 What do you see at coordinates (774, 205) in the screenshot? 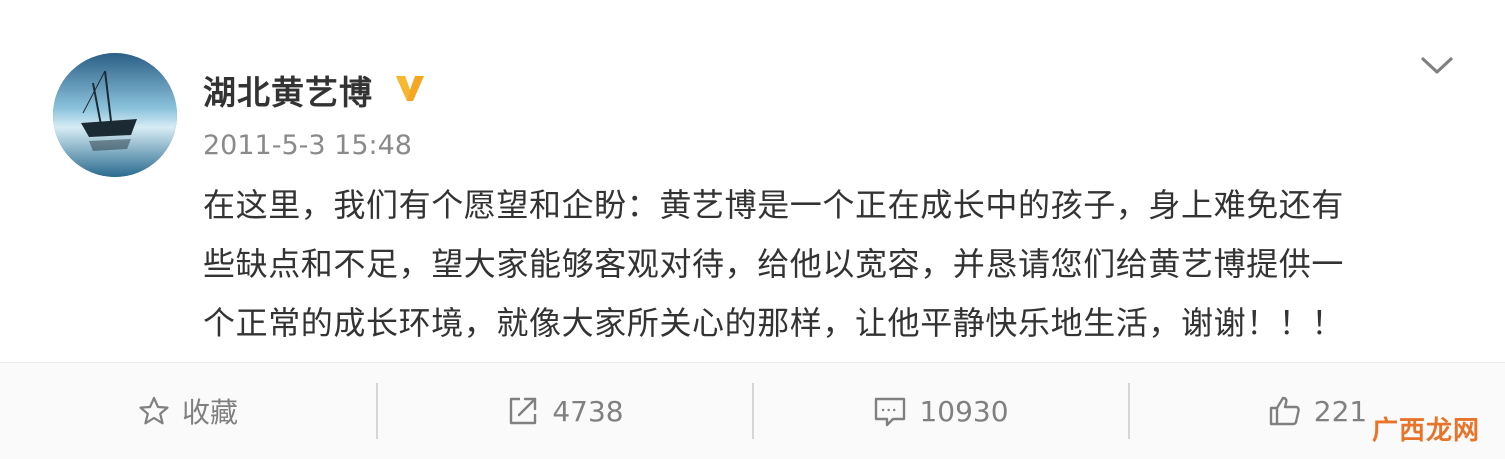
I see `post-content-line: 在这里，我们有个愿望和企盼：黄艺博是一个正在成长中的孩子，身上难免还有` at bounding box center [774, 205].